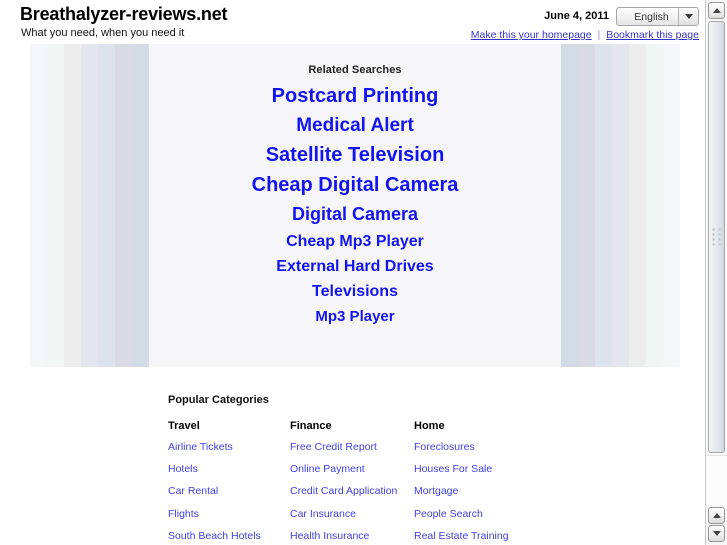 The image size is (727, 545). Describe the element at coordinates (504, 446) in the screenshot. I see `list-item: Foreclosures` at that location.